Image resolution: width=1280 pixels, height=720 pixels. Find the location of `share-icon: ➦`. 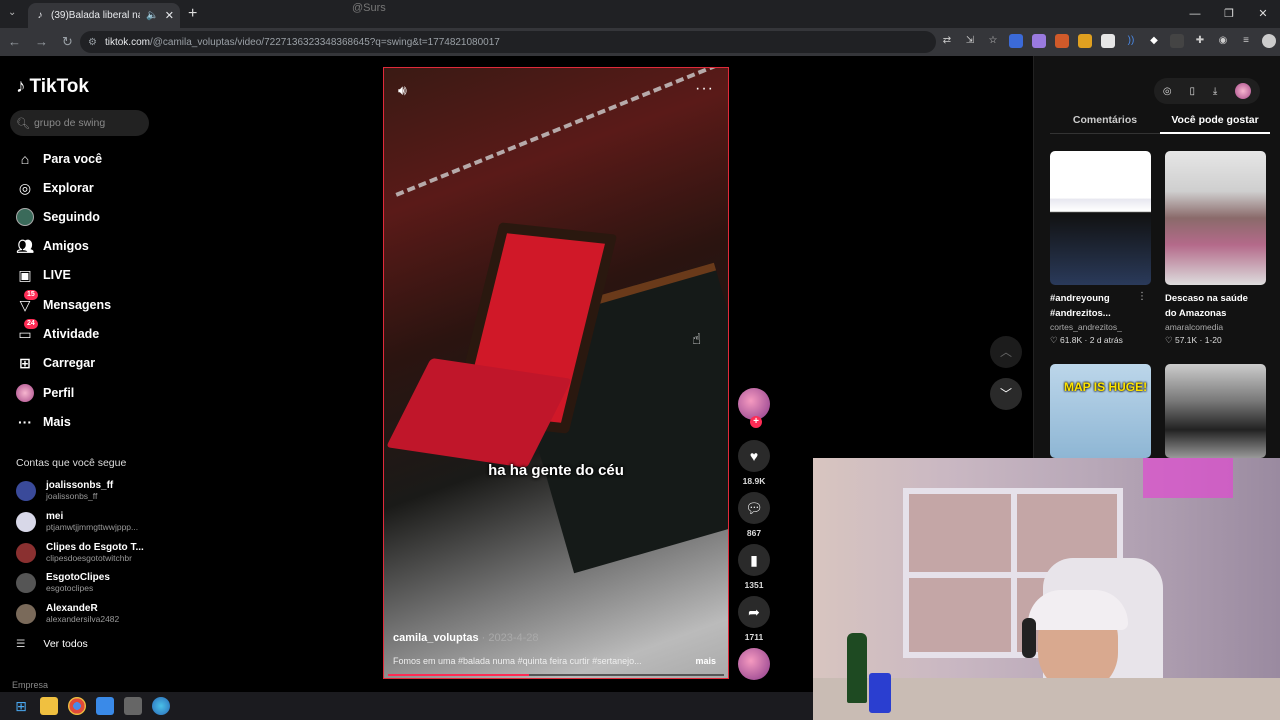

share-icon: ➦ is located at coordinates (754, 612).